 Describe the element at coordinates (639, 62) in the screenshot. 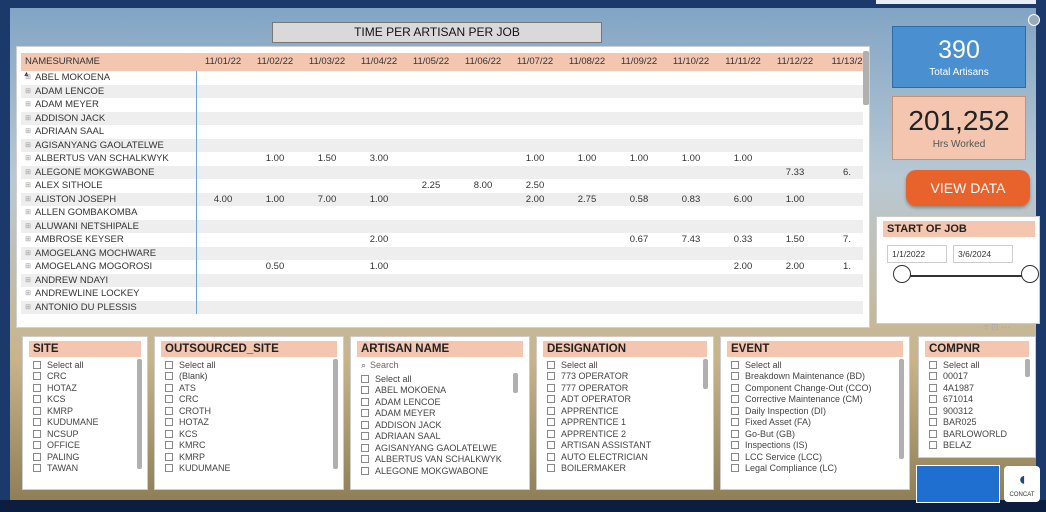

I see `date-column-header: 11/09/22` at that location.